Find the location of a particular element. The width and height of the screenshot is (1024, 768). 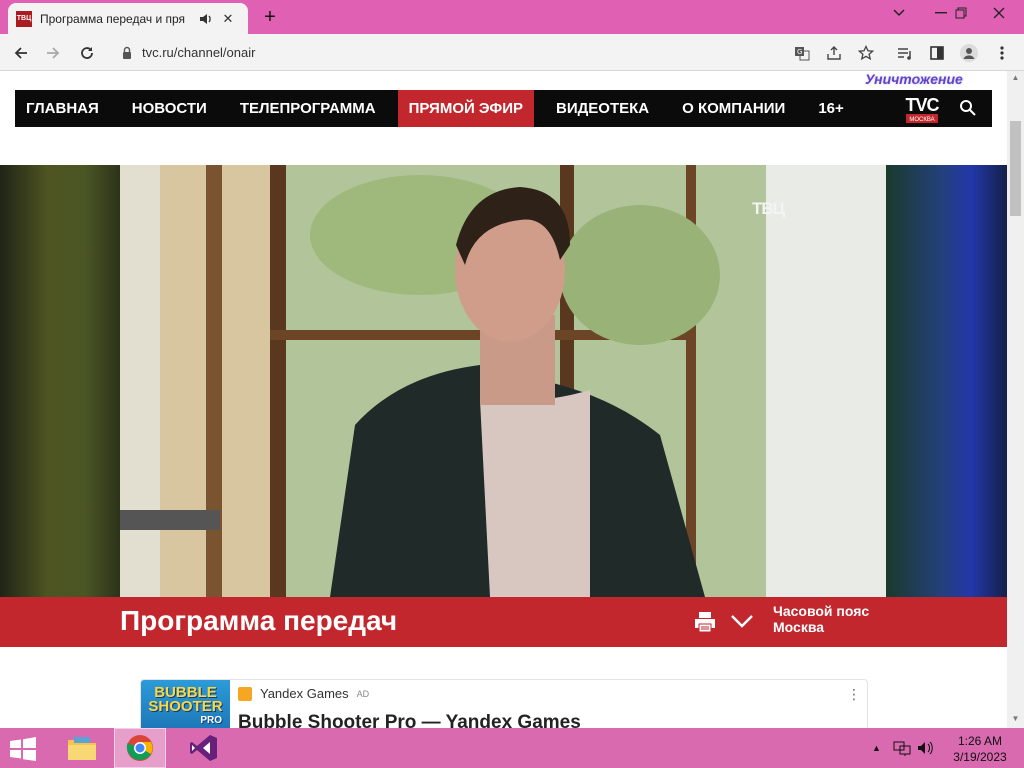

scroll-up-arrow-icon: ▲ is located at coordinates (1015, 79).